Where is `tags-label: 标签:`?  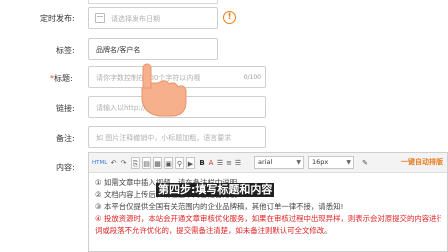
tags-label: 标签: is located at coordinates (65, 50).